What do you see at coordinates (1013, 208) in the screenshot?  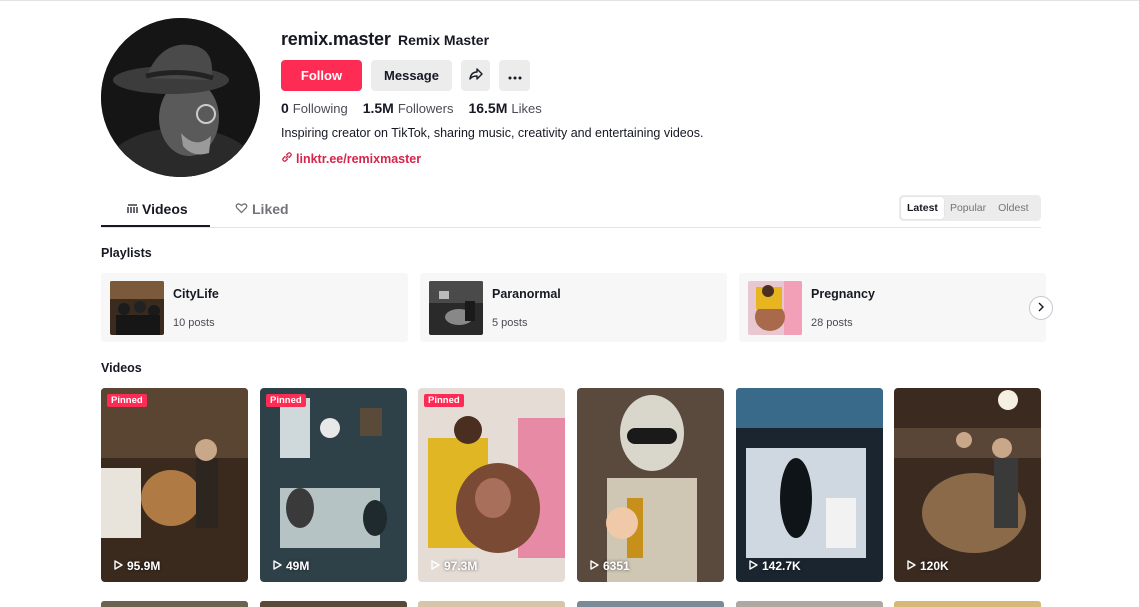 I see `sort-oldest: Oldest` at bounding box center [1013, 208].